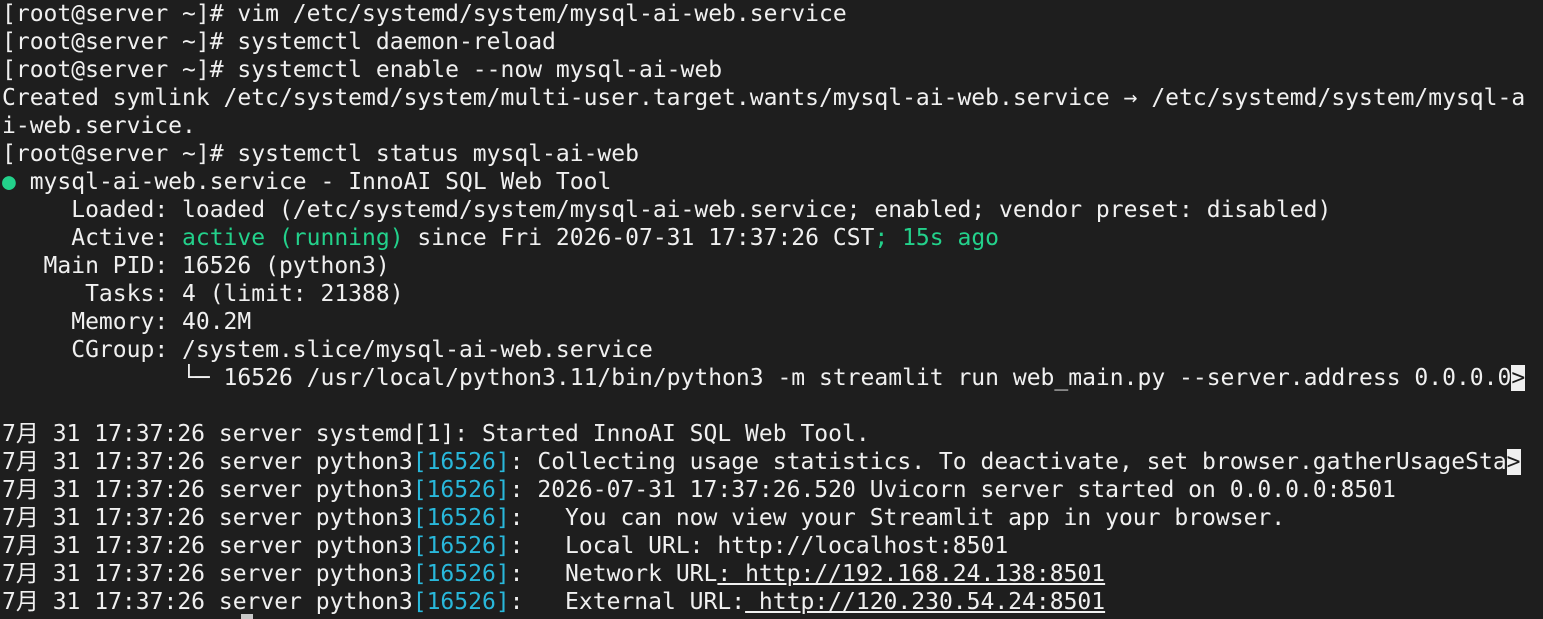 The width and height of the screenshot is (1543, 619). I want to click on log-message: : Network URL, so click(613, 574).